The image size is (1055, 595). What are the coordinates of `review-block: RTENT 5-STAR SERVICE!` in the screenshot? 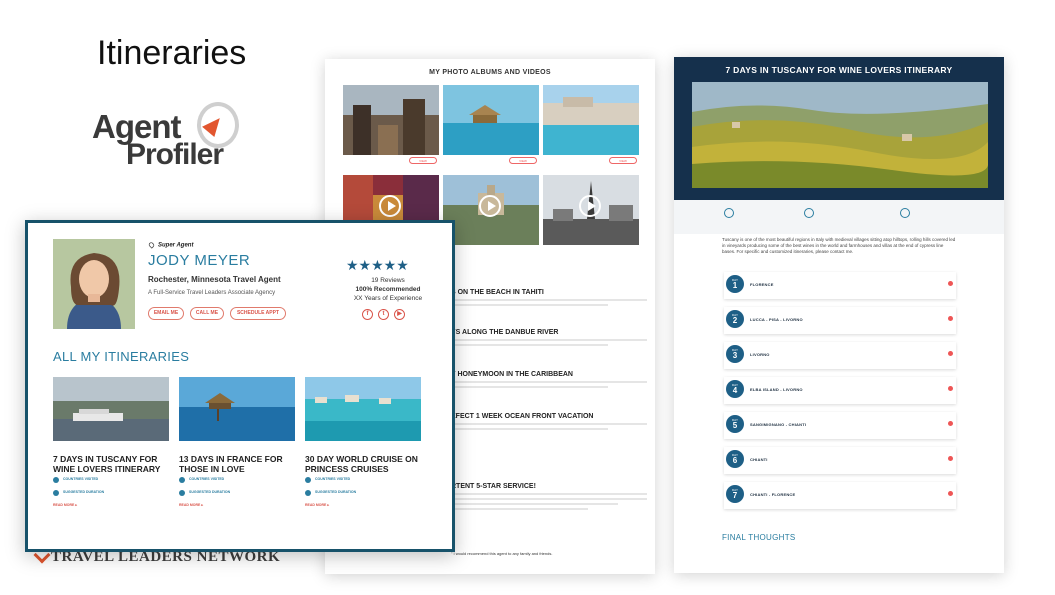 It's located at (549, 496).